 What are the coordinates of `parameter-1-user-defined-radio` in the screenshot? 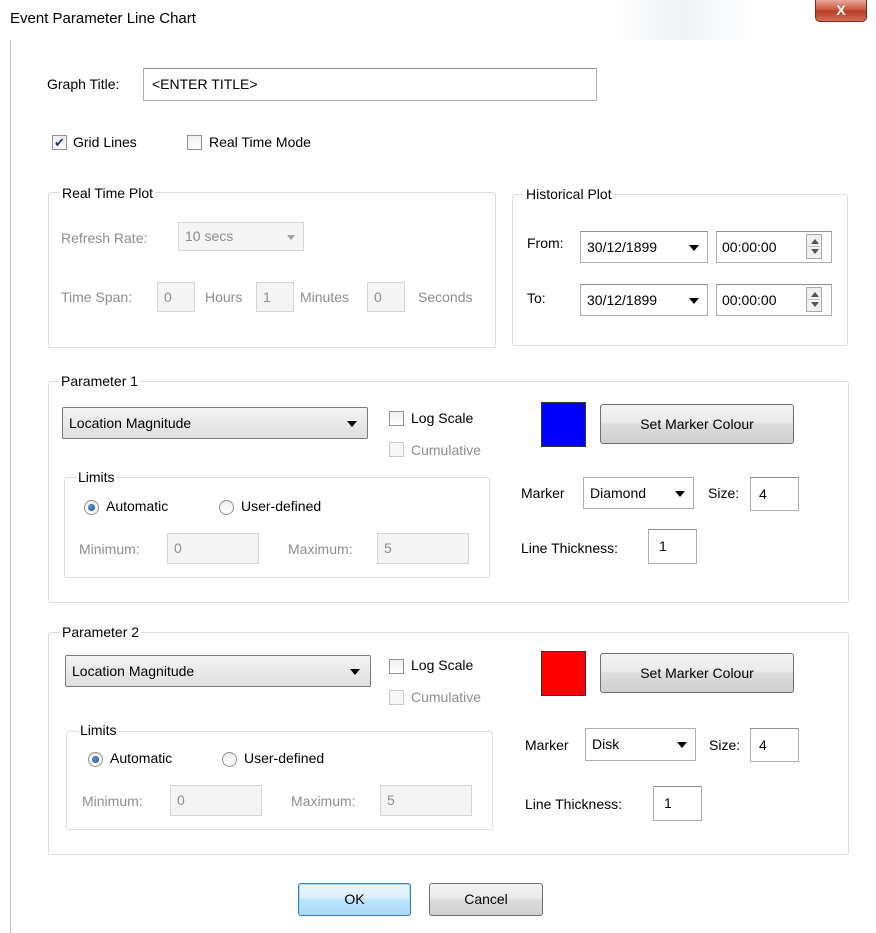 It's located at (226, 507).